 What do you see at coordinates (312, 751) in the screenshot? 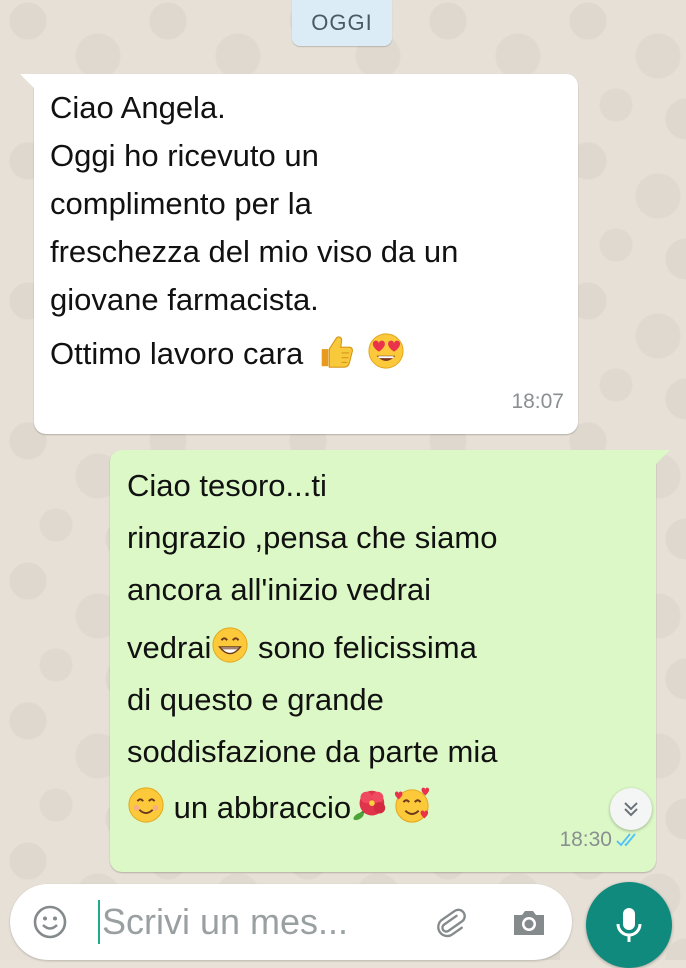
I see `message-line: soddisfazione da parte mia` at bounding box center [312, 751].